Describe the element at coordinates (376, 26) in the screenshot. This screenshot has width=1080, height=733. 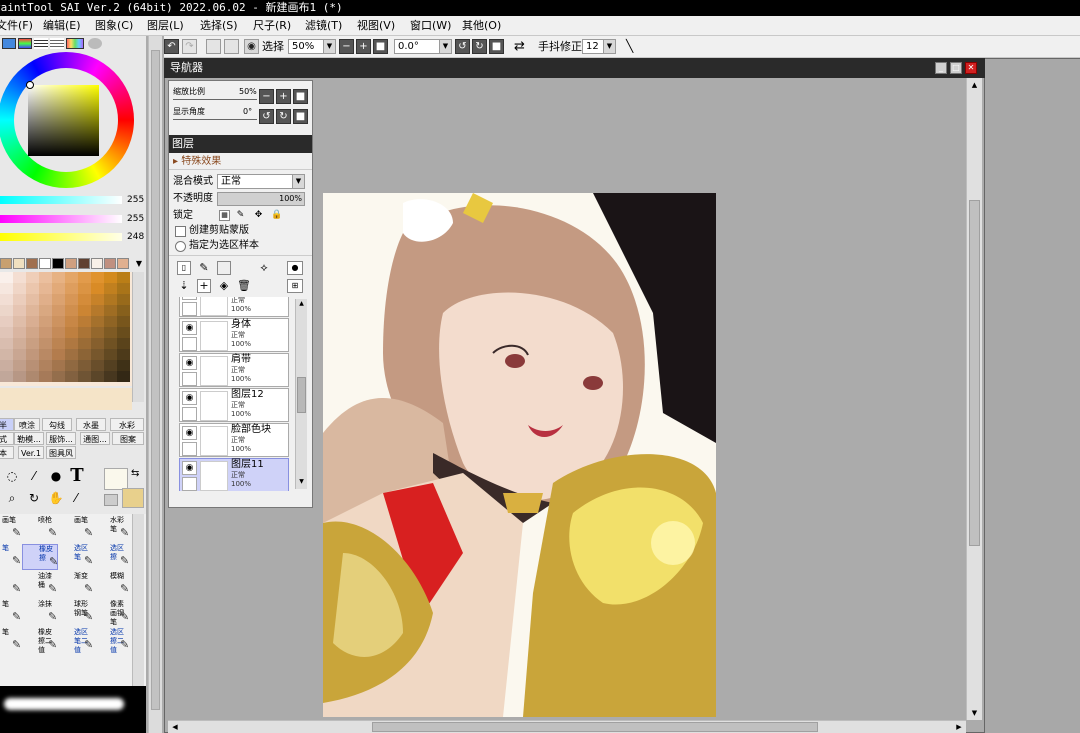
I see `menu-view: 视图(V)` at that location.